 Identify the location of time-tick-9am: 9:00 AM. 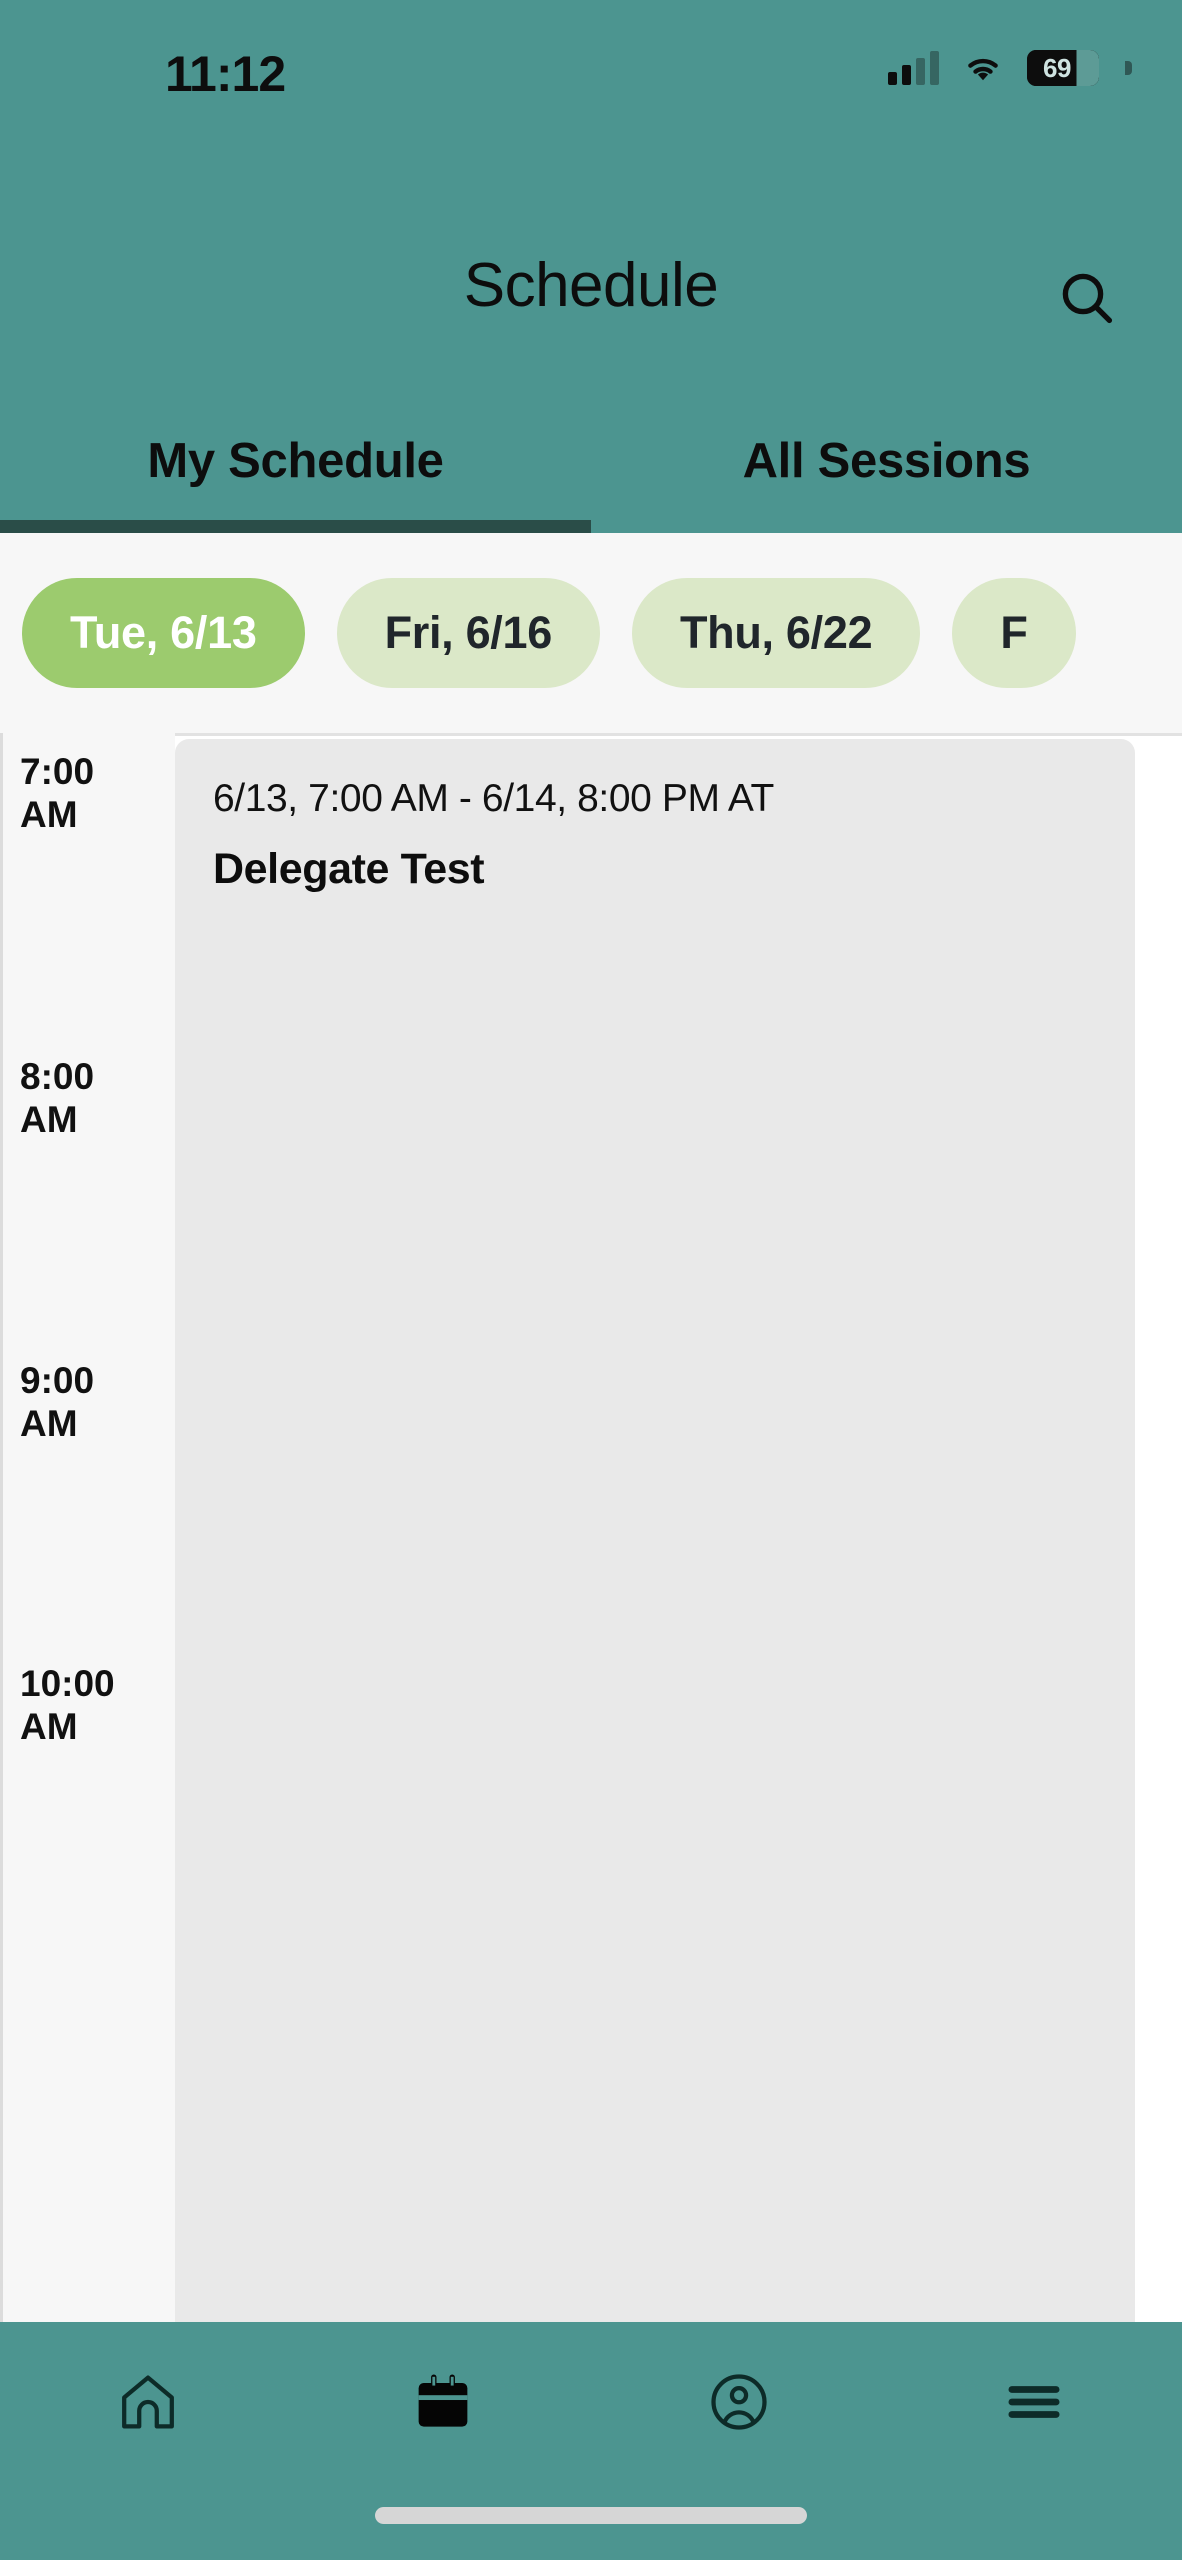
(95, 1403).